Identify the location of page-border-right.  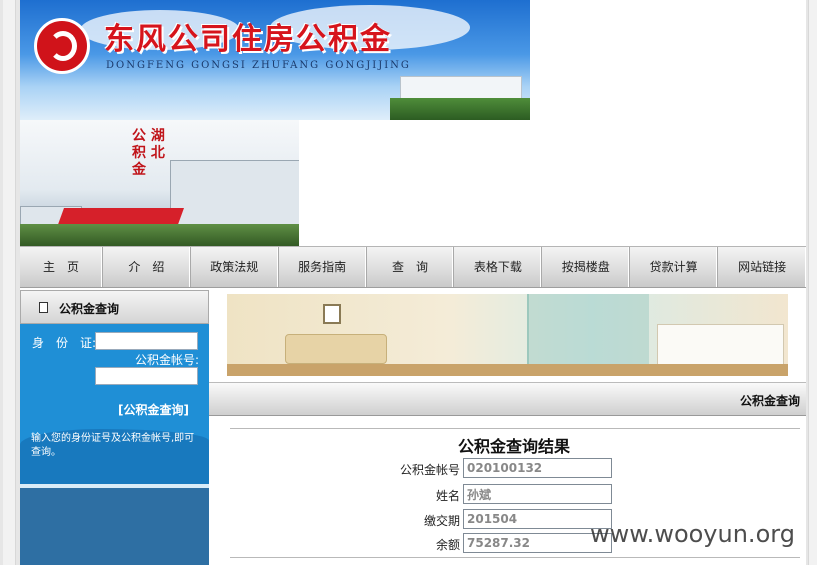
(812, 282).